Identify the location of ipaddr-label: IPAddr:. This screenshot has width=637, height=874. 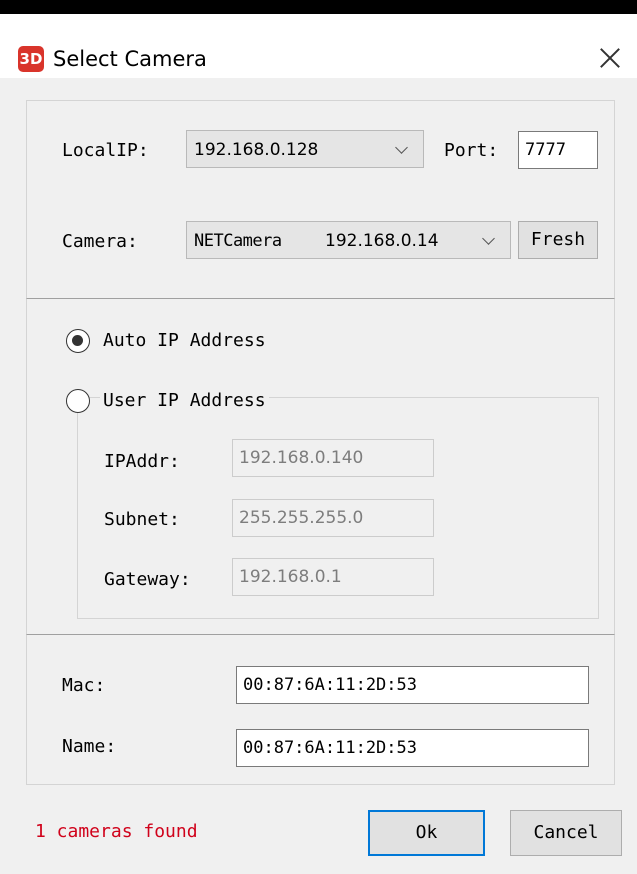
(142, 461).